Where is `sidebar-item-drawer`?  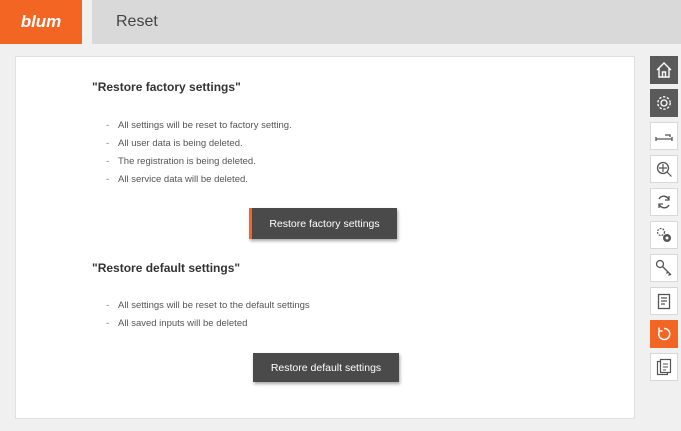
sidebar-item-drawer is located at coordinates (664, 136).